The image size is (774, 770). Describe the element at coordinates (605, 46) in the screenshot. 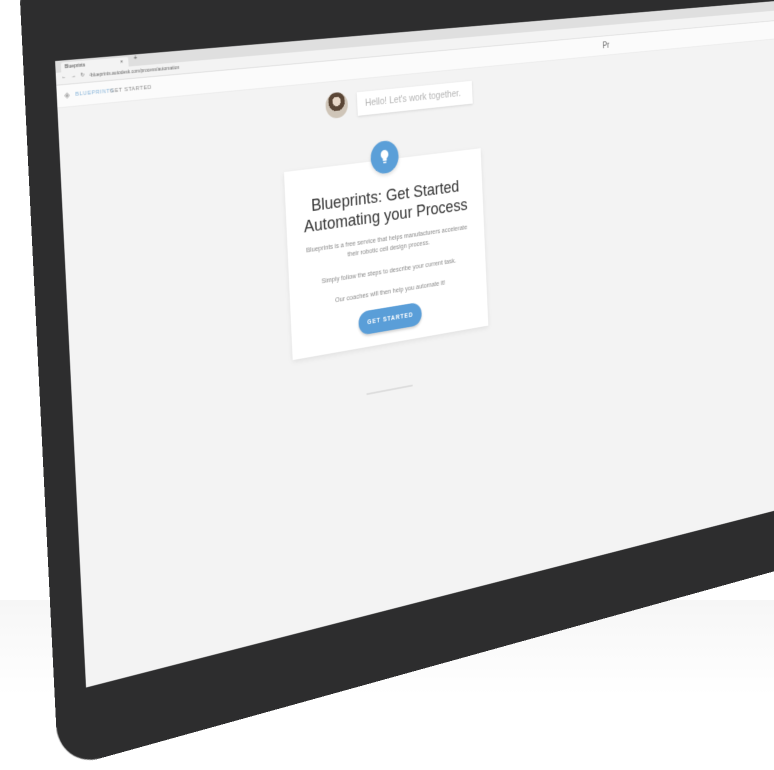

I see `header-right-text: Pr` at that location.